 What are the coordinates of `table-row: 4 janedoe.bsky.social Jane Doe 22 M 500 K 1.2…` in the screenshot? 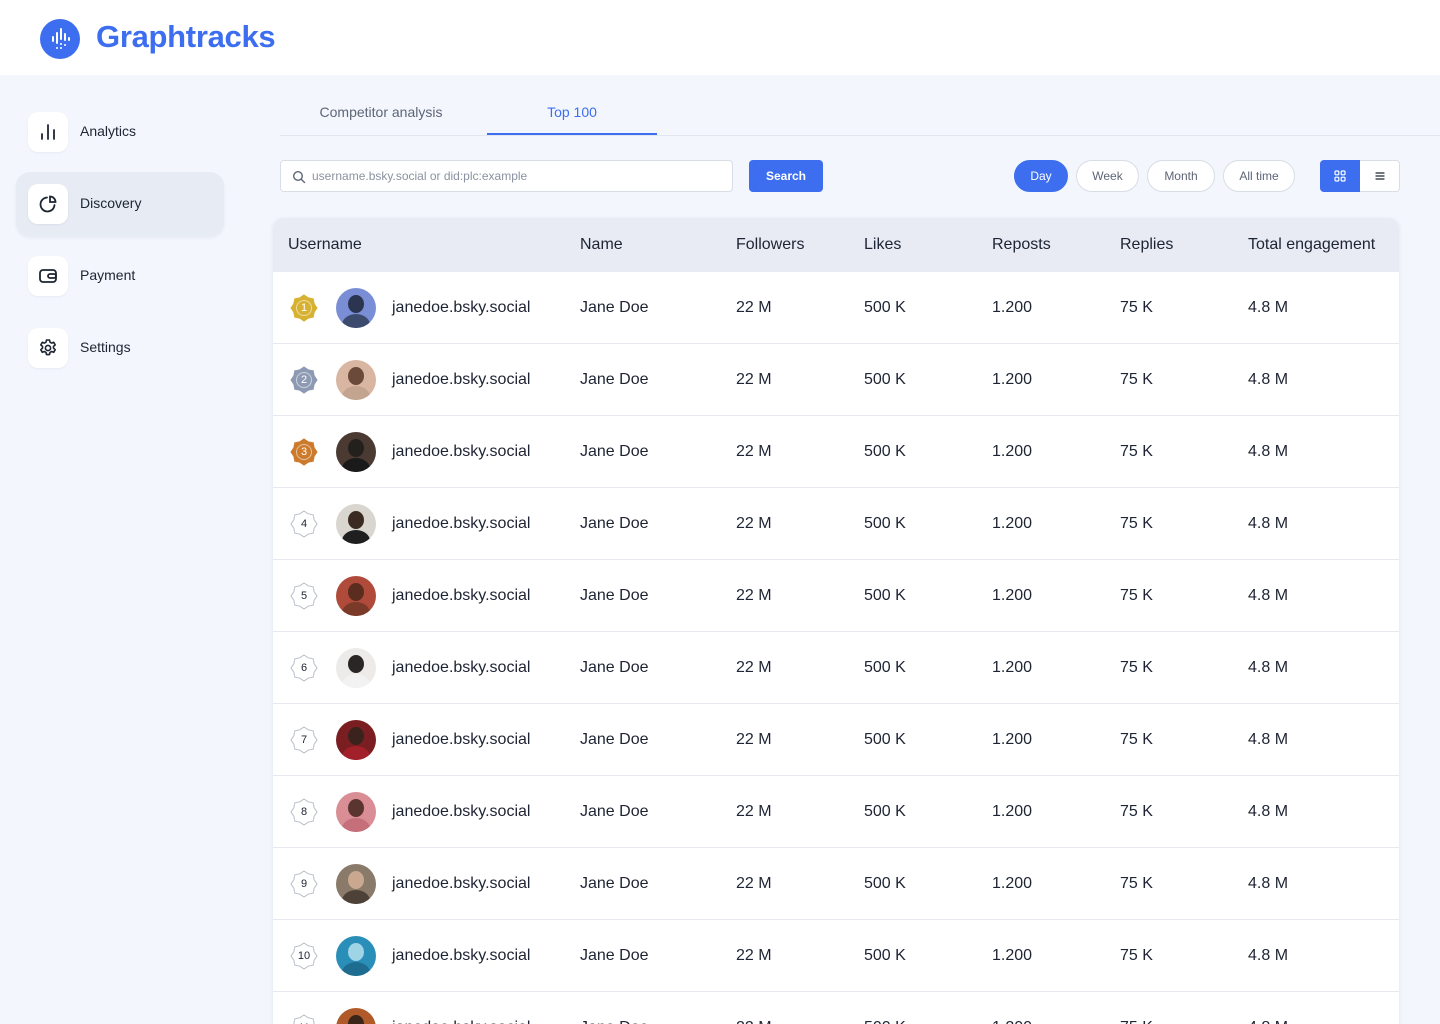 It's located at (836, 524).